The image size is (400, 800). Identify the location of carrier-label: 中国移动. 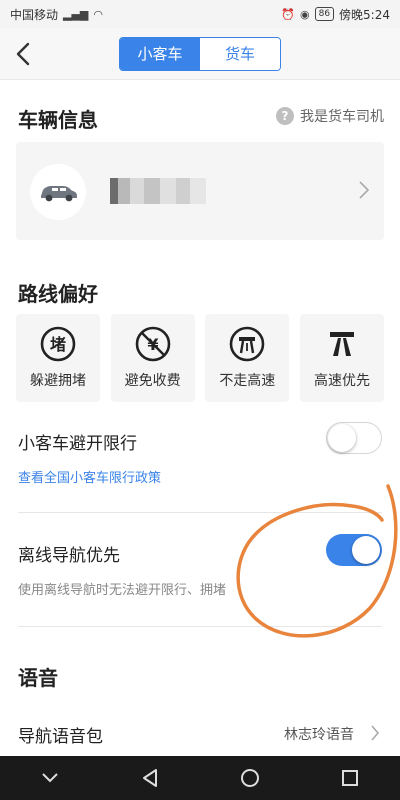
(34, 14).